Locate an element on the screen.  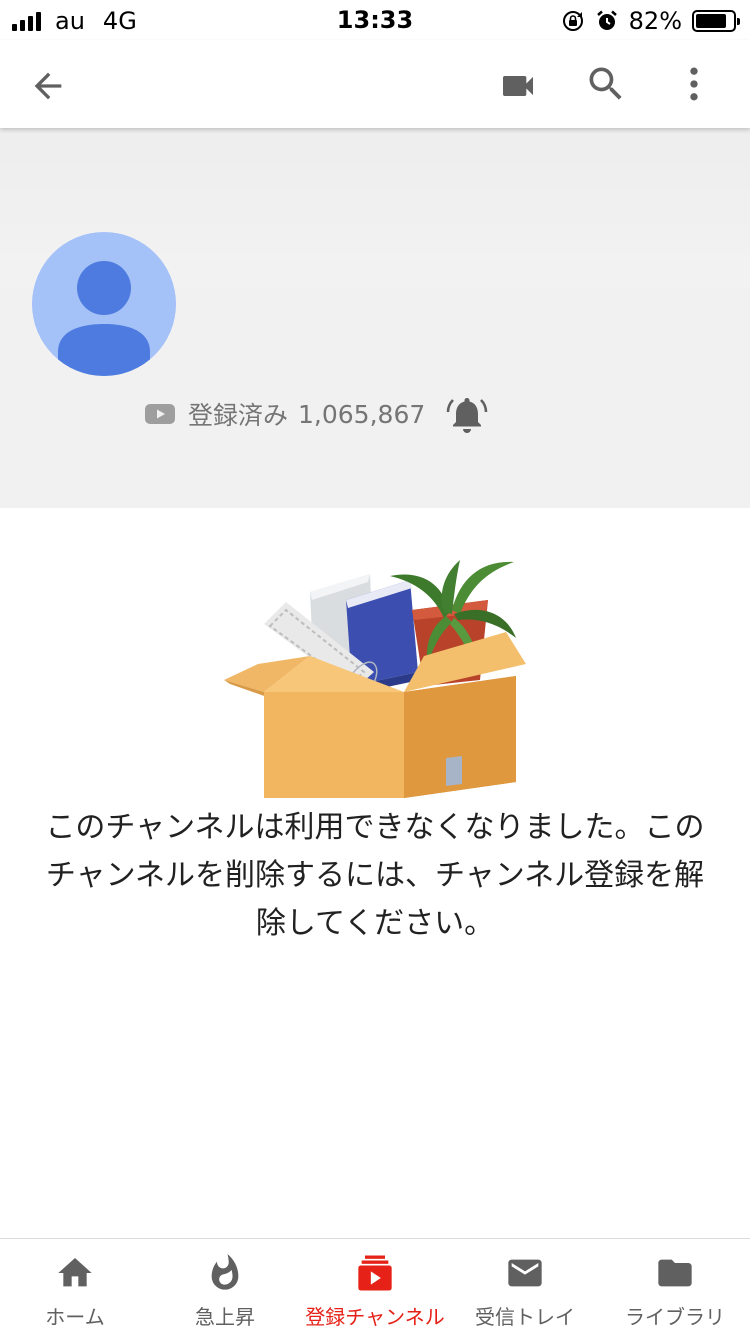
top-app-bar is located at coordinates (375, 84).